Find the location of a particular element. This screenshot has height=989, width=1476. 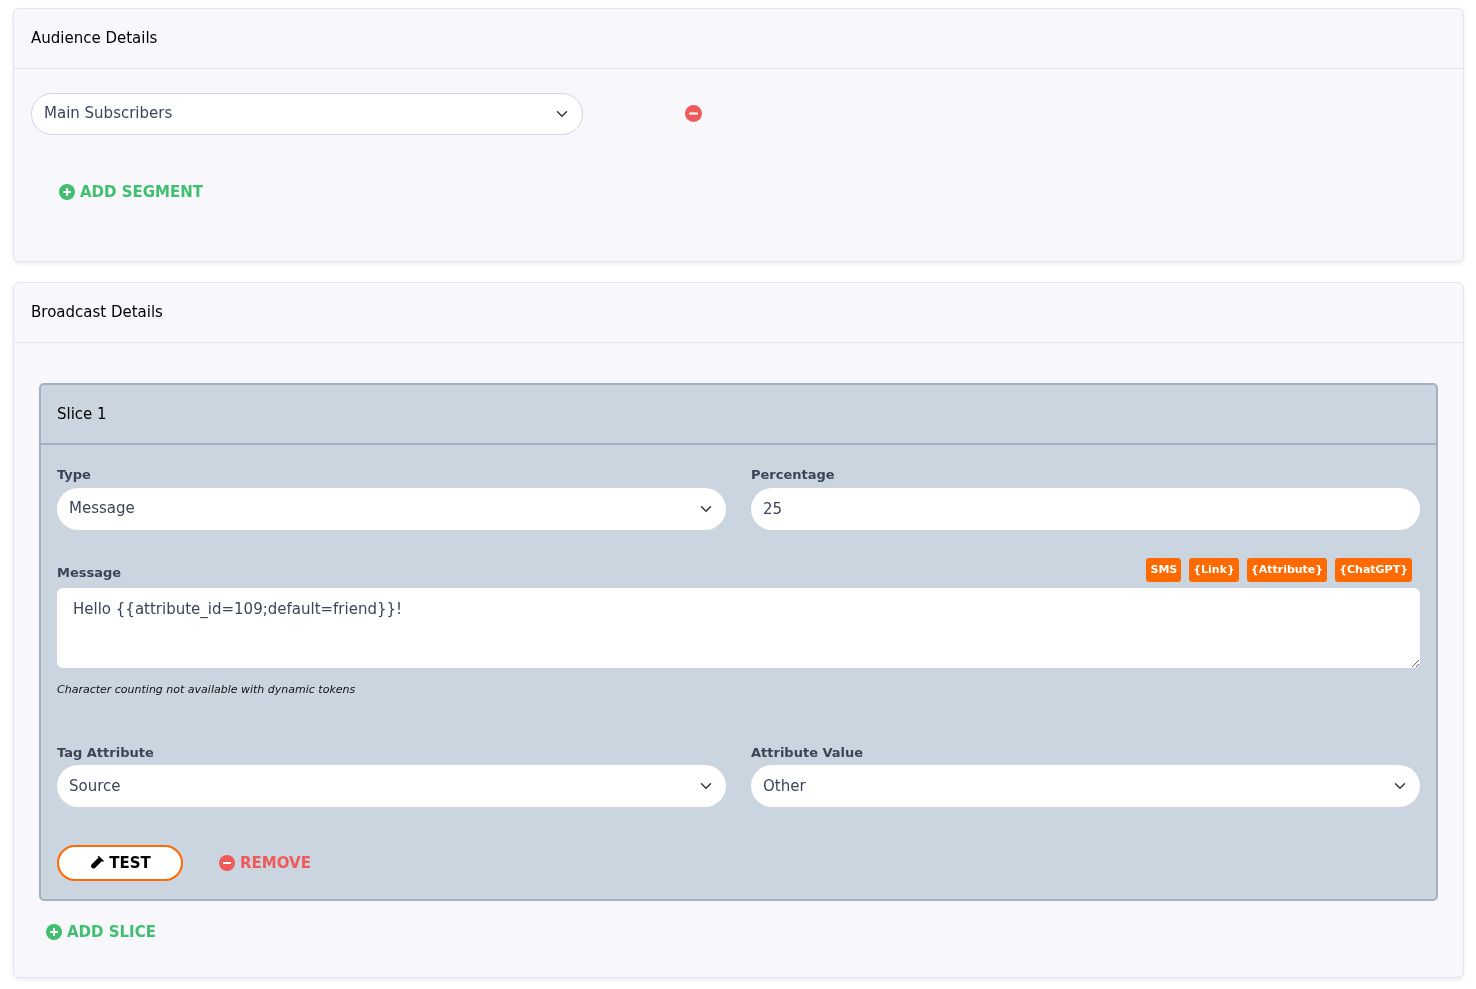

test-tube-icon is located at coordinates (97, 863).